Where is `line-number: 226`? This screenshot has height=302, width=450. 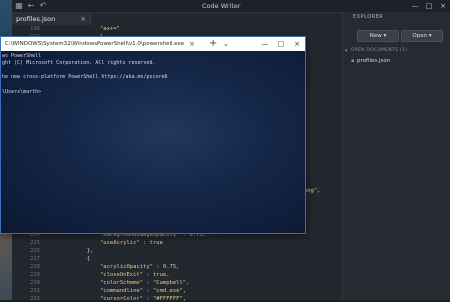 line-number: 226 is located at coordinates (35, 251).